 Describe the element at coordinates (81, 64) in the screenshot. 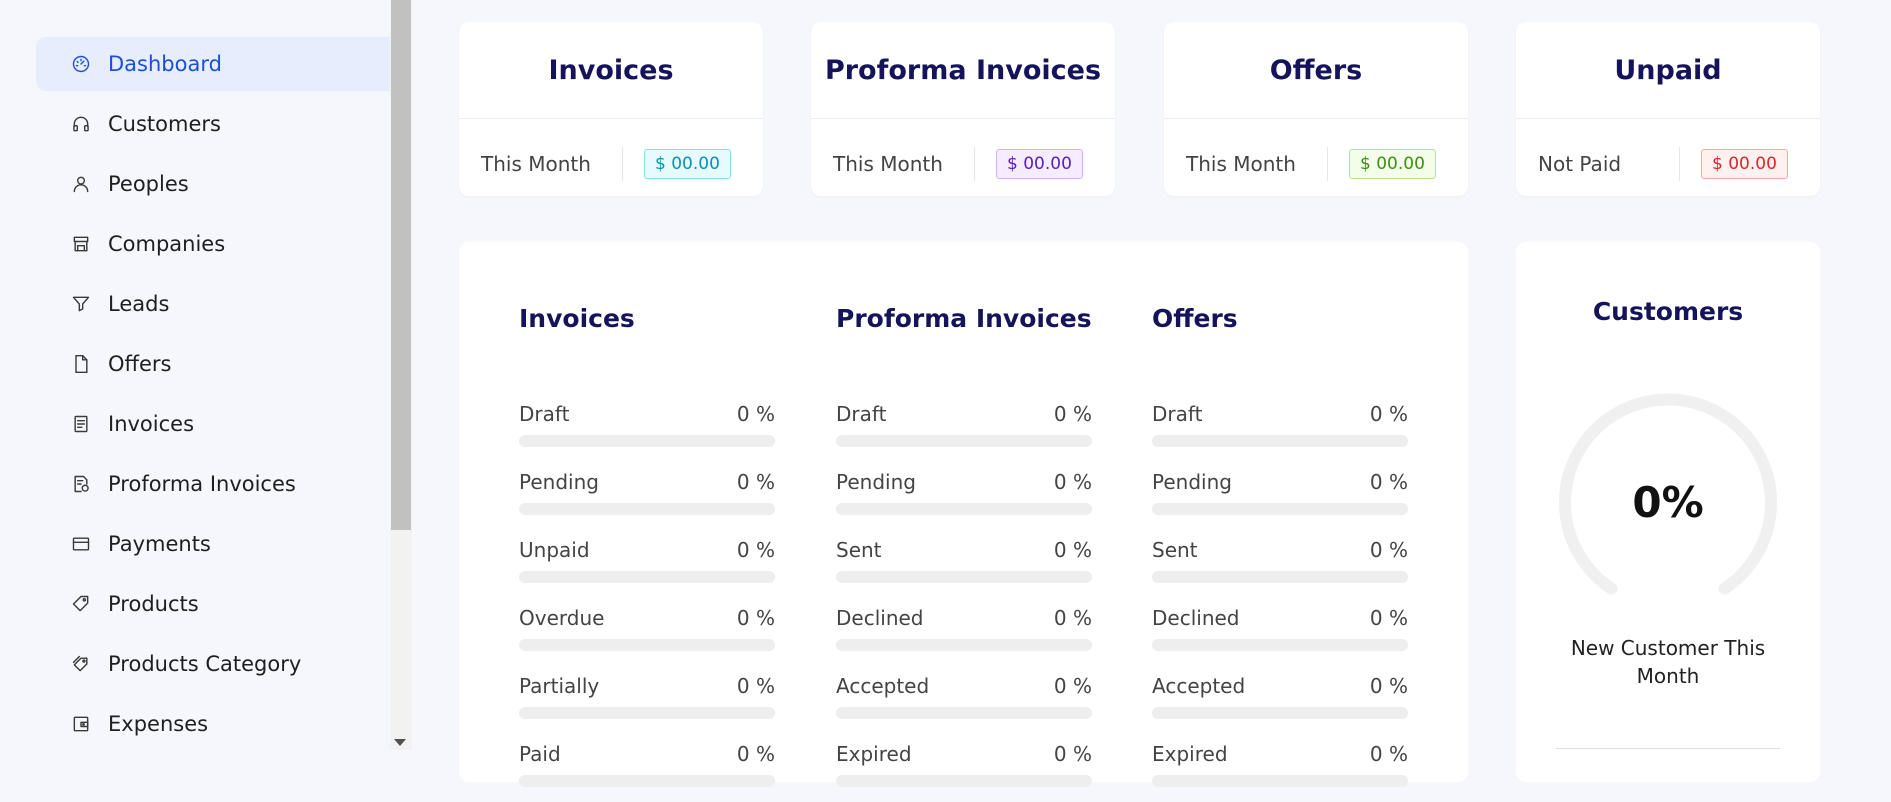

I see `dashboard-icon` at that location.